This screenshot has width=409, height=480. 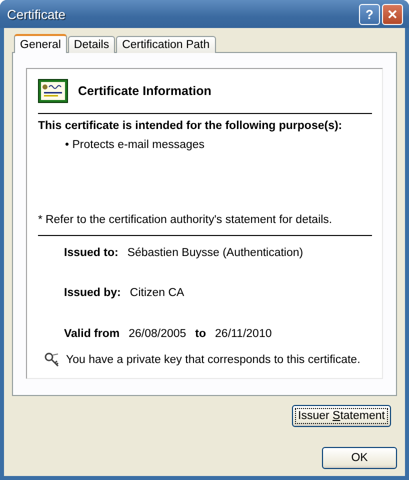 What do you see at coordinates (392, 14) in the screenshot?
I see `close-button: ✕` at bounding box center [392, 14].